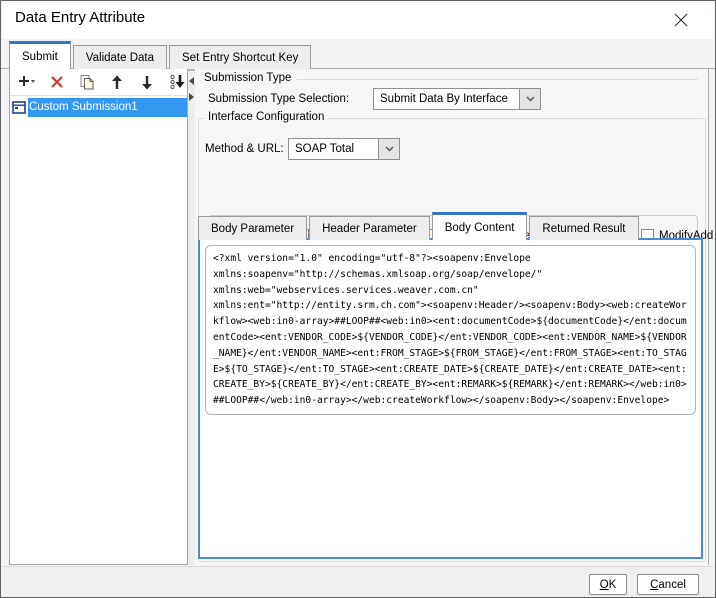 The height and width of the screenshot is (598, 716). Describe the element at coordinates (444, 99) in the screenshot. I see `submission-type-select-value: Submit Data By Interface` at that location.